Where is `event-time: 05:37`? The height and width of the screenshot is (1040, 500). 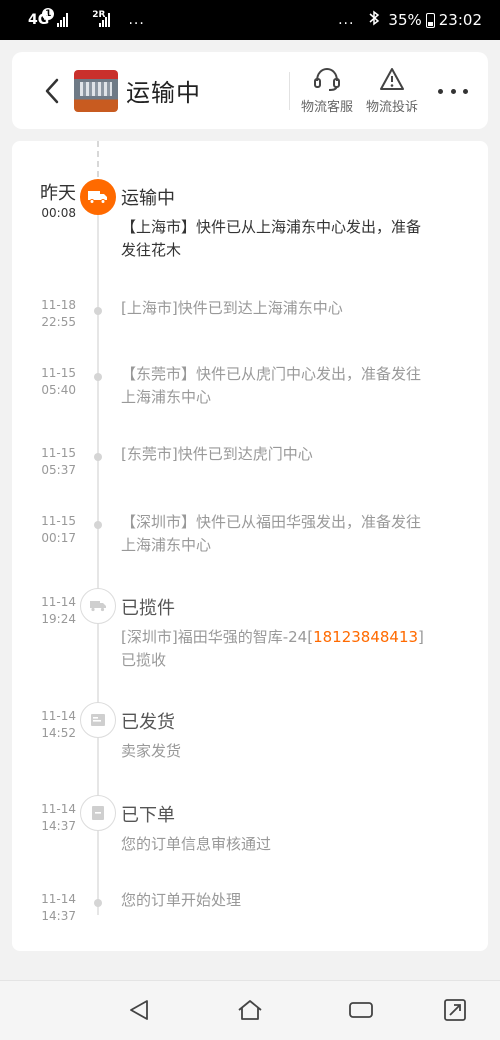
event-time: 05:37 is located at coordinates (58, 470).